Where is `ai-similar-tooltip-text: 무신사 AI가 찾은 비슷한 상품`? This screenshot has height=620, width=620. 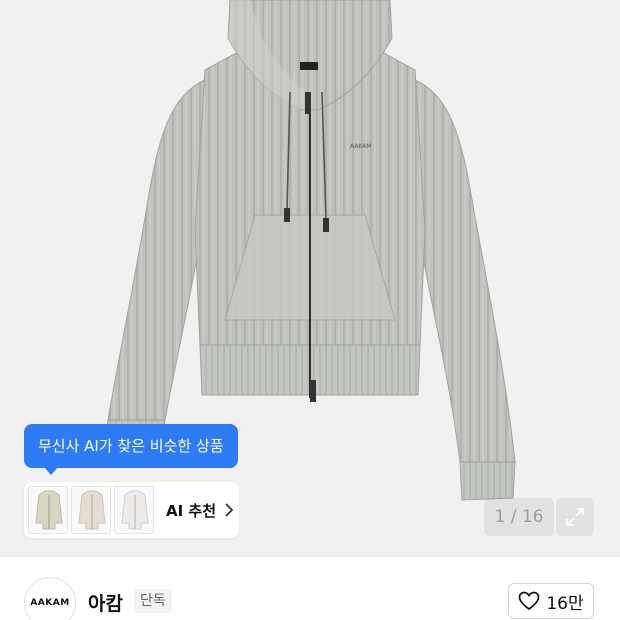
ai-similar-tooltip-text: 무신사 AI가 찾은 비슷한 상품 is located at coordinates (131, 446).